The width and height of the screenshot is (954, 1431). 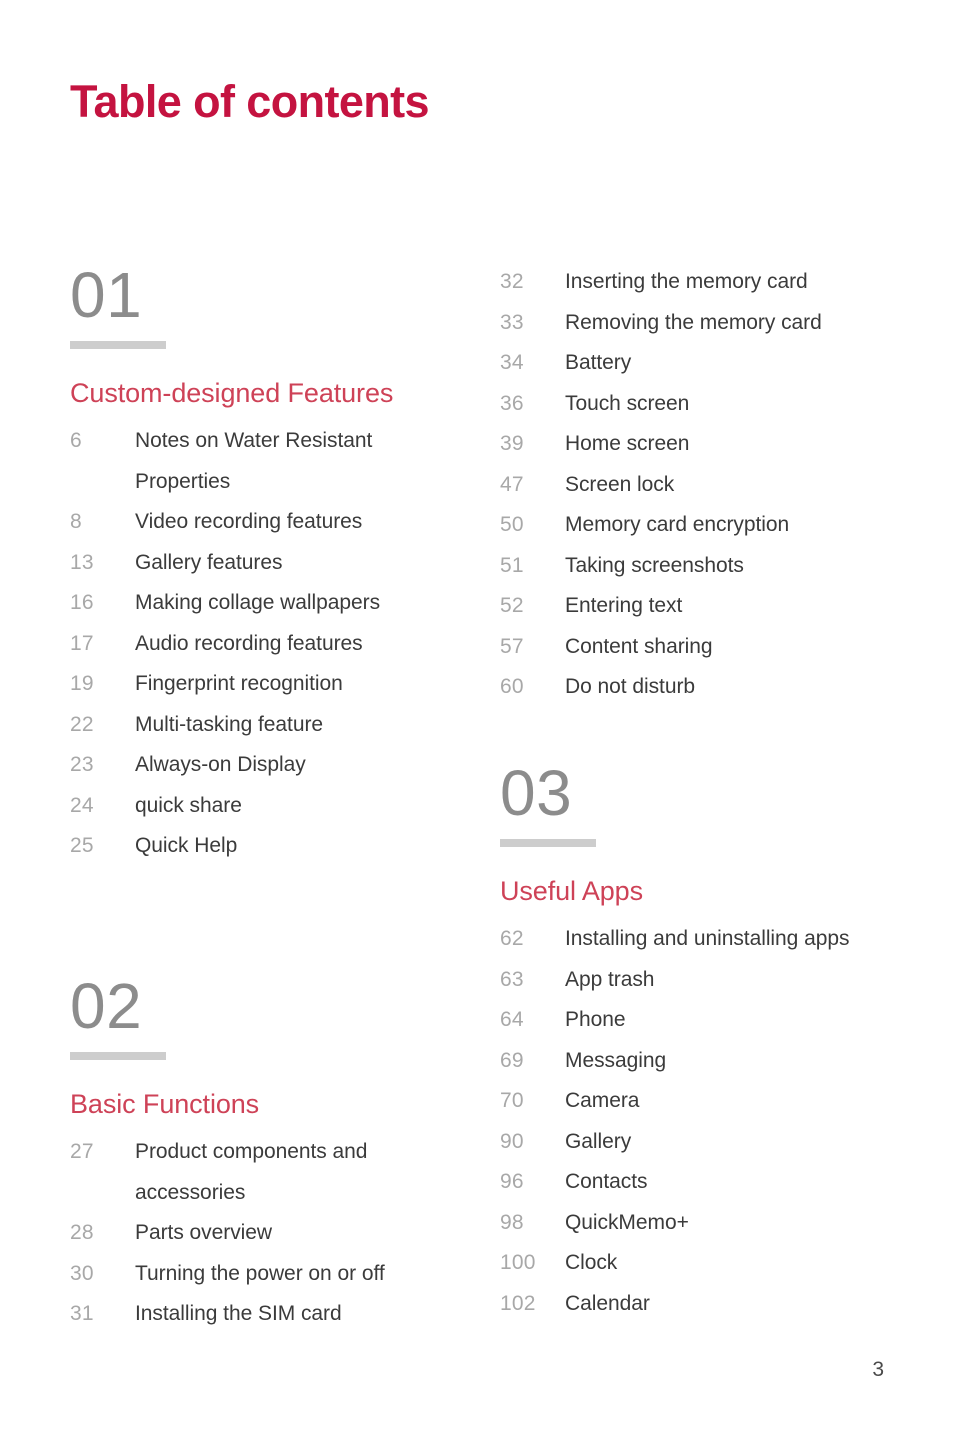 I want to click on toc-entry-label: Phone, so click(x=595, y=1019).